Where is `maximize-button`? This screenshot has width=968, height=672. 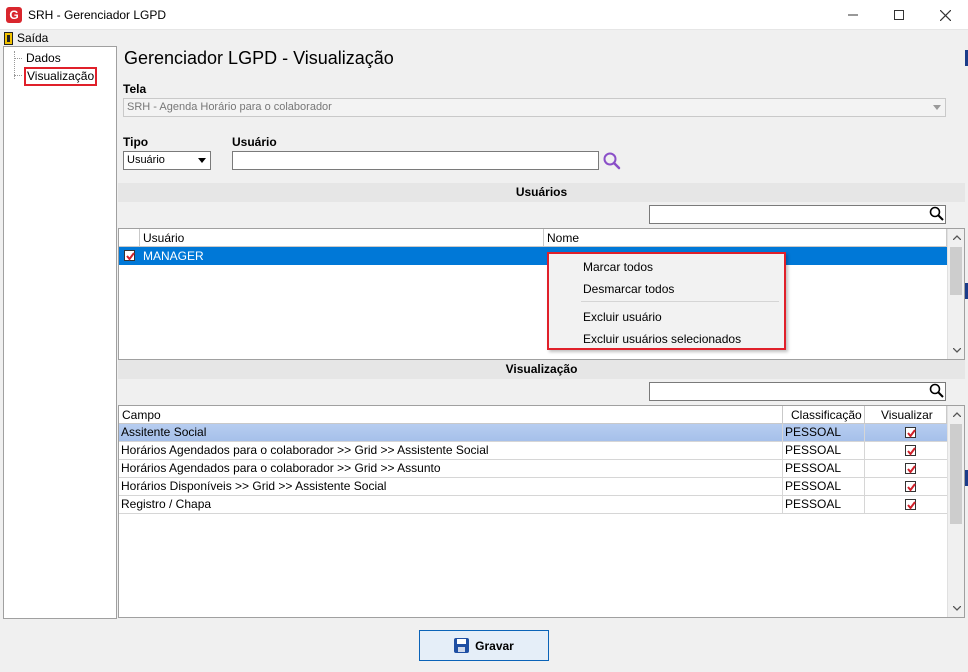 maximize-button is located at coordinates (899, 15).